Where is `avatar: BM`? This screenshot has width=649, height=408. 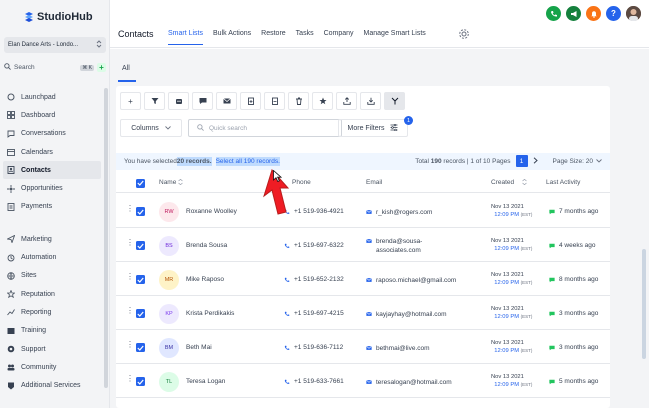 avatar: BM is located at coordinates (169, 348).